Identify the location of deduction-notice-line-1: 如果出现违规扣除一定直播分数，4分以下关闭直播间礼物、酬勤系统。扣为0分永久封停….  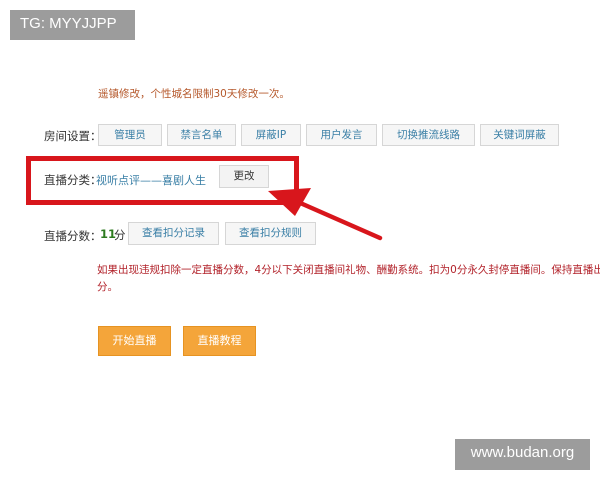
(348, 270).